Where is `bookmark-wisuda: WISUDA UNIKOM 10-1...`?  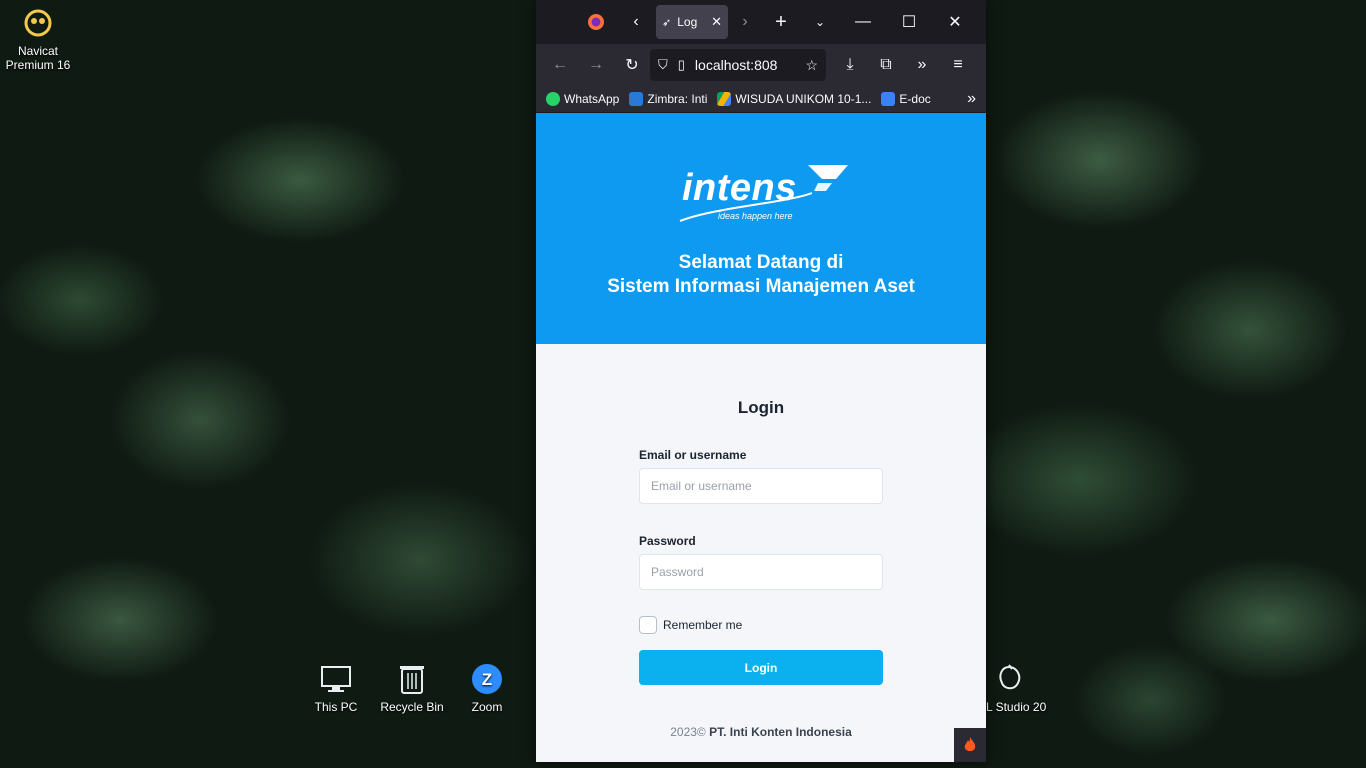
bookmark-wisuda: WISUDA UNIKOM 10-1... is located at coordinates (794, 99).